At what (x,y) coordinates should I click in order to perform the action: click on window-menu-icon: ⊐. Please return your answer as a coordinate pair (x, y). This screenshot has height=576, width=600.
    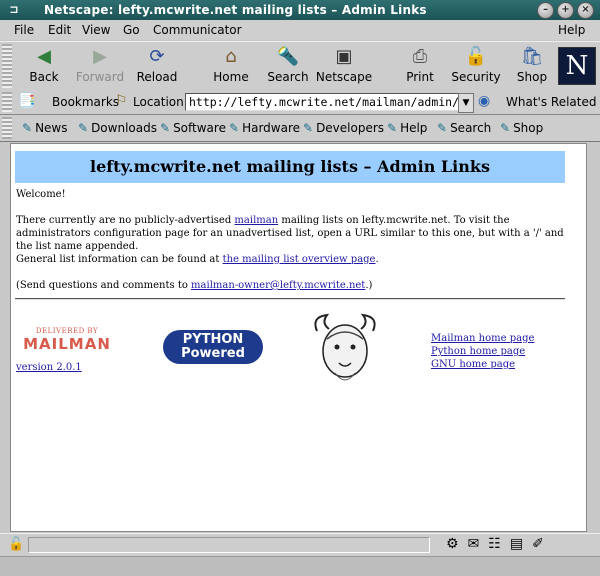
    Looking at the image, I should click on (14, 10).